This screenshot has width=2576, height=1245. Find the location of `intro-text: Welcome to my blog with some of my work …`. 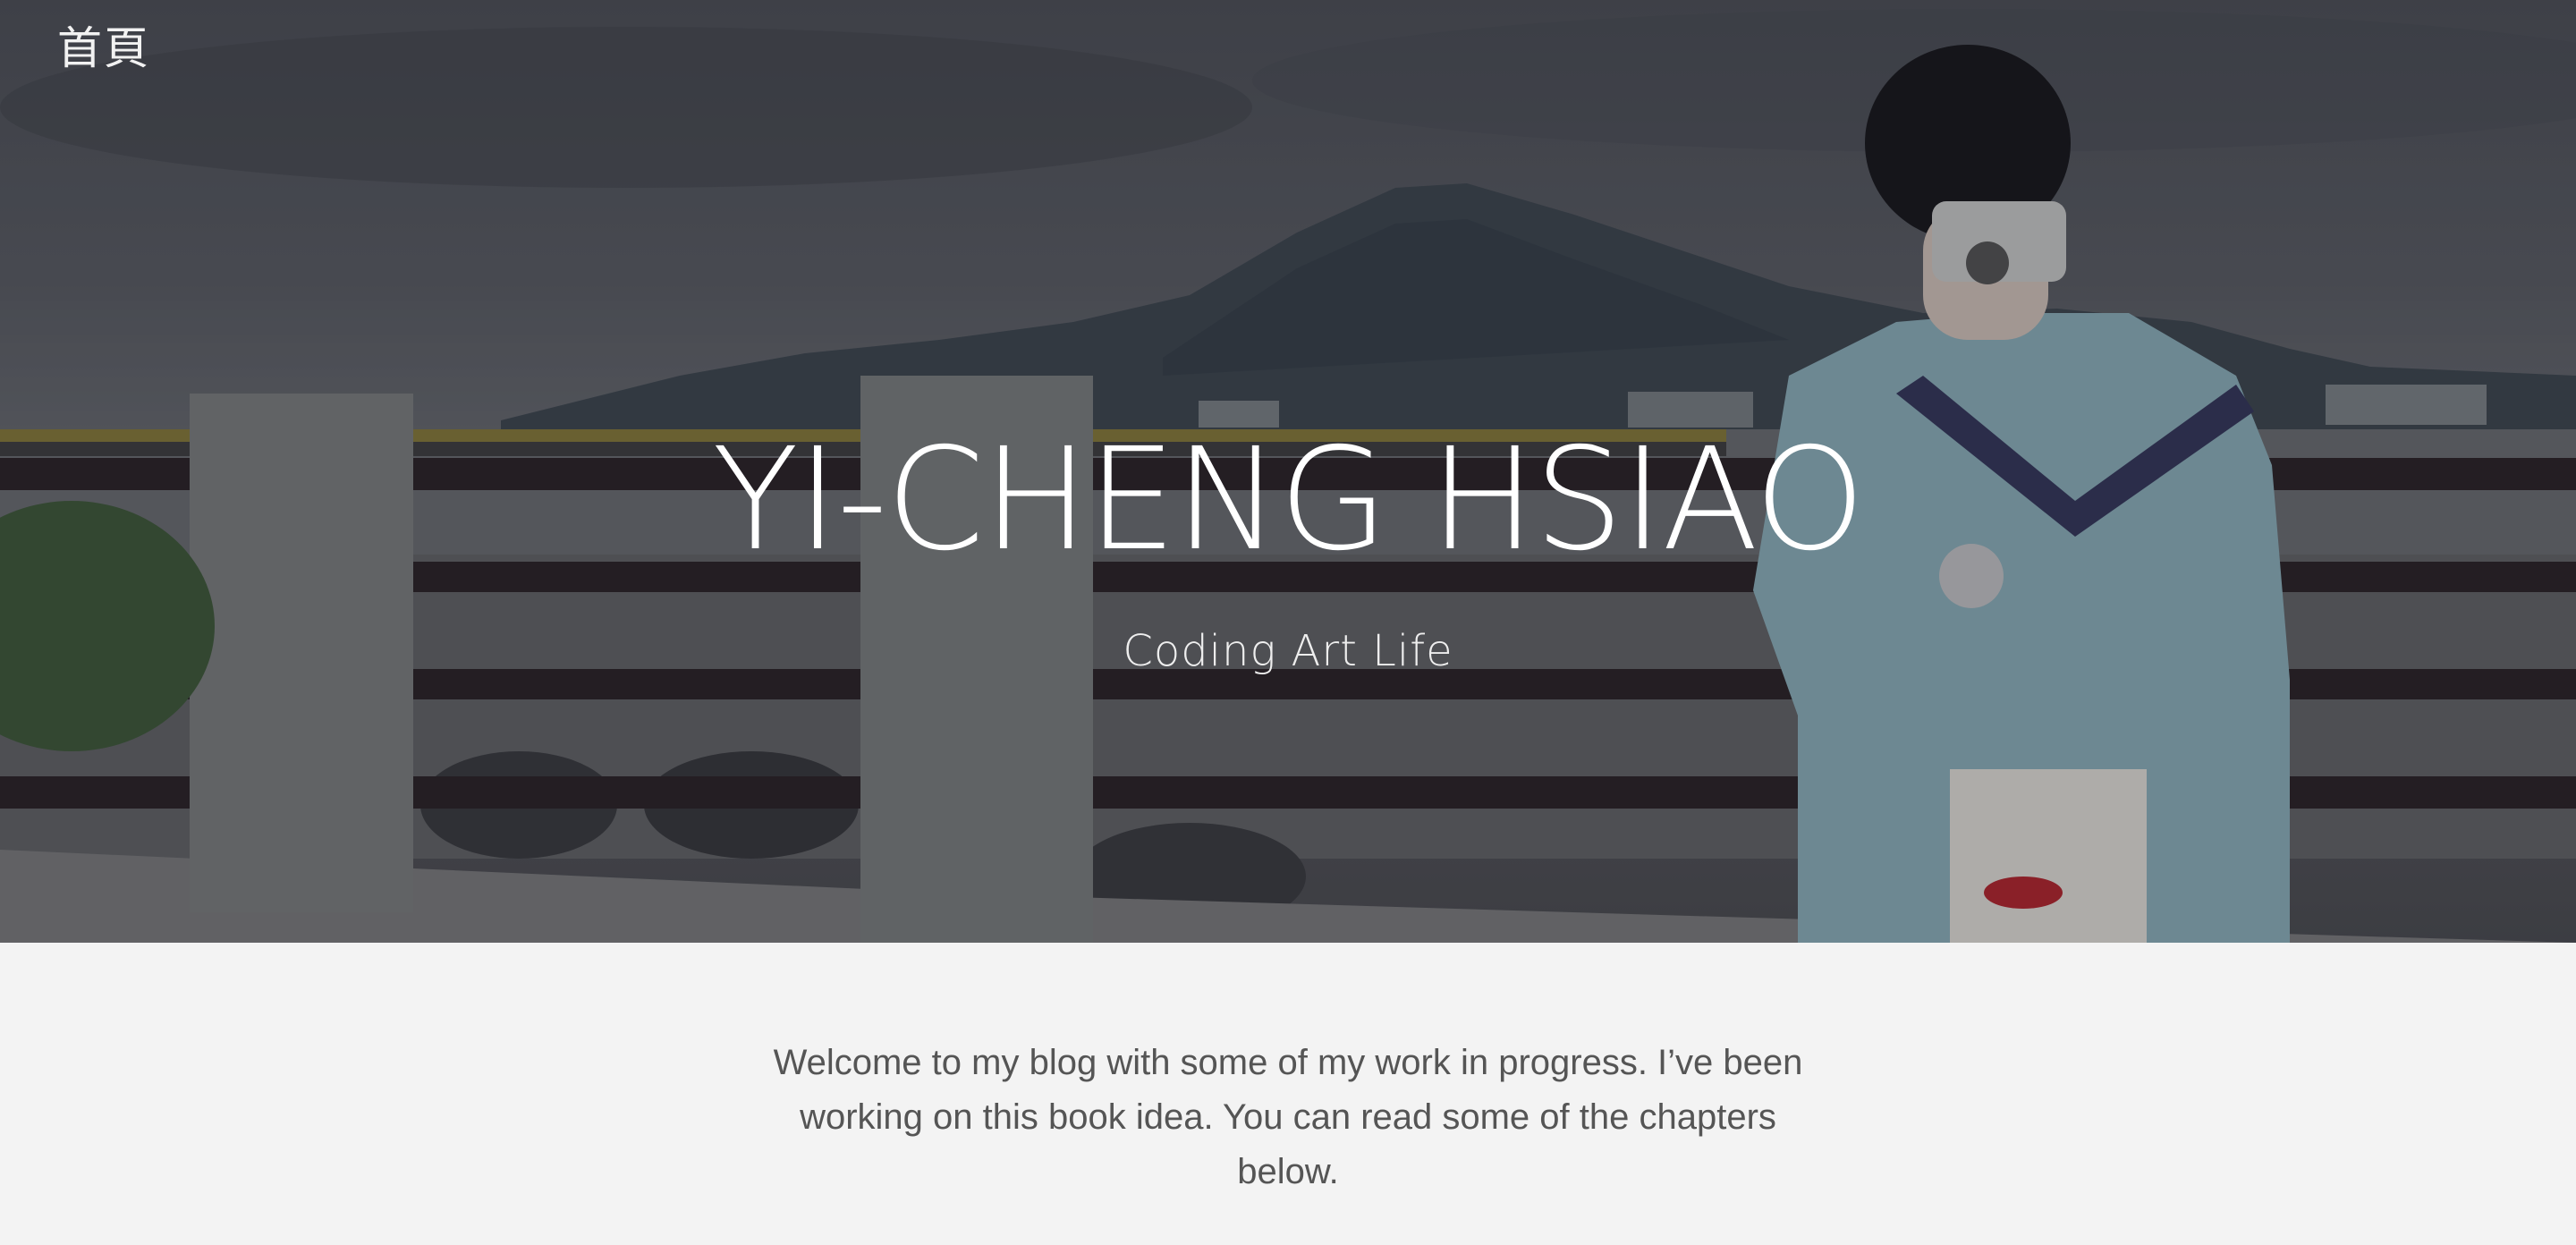

intro-text: Welcome to my blog with some of my work … is located at coordinates (1288, 1117).